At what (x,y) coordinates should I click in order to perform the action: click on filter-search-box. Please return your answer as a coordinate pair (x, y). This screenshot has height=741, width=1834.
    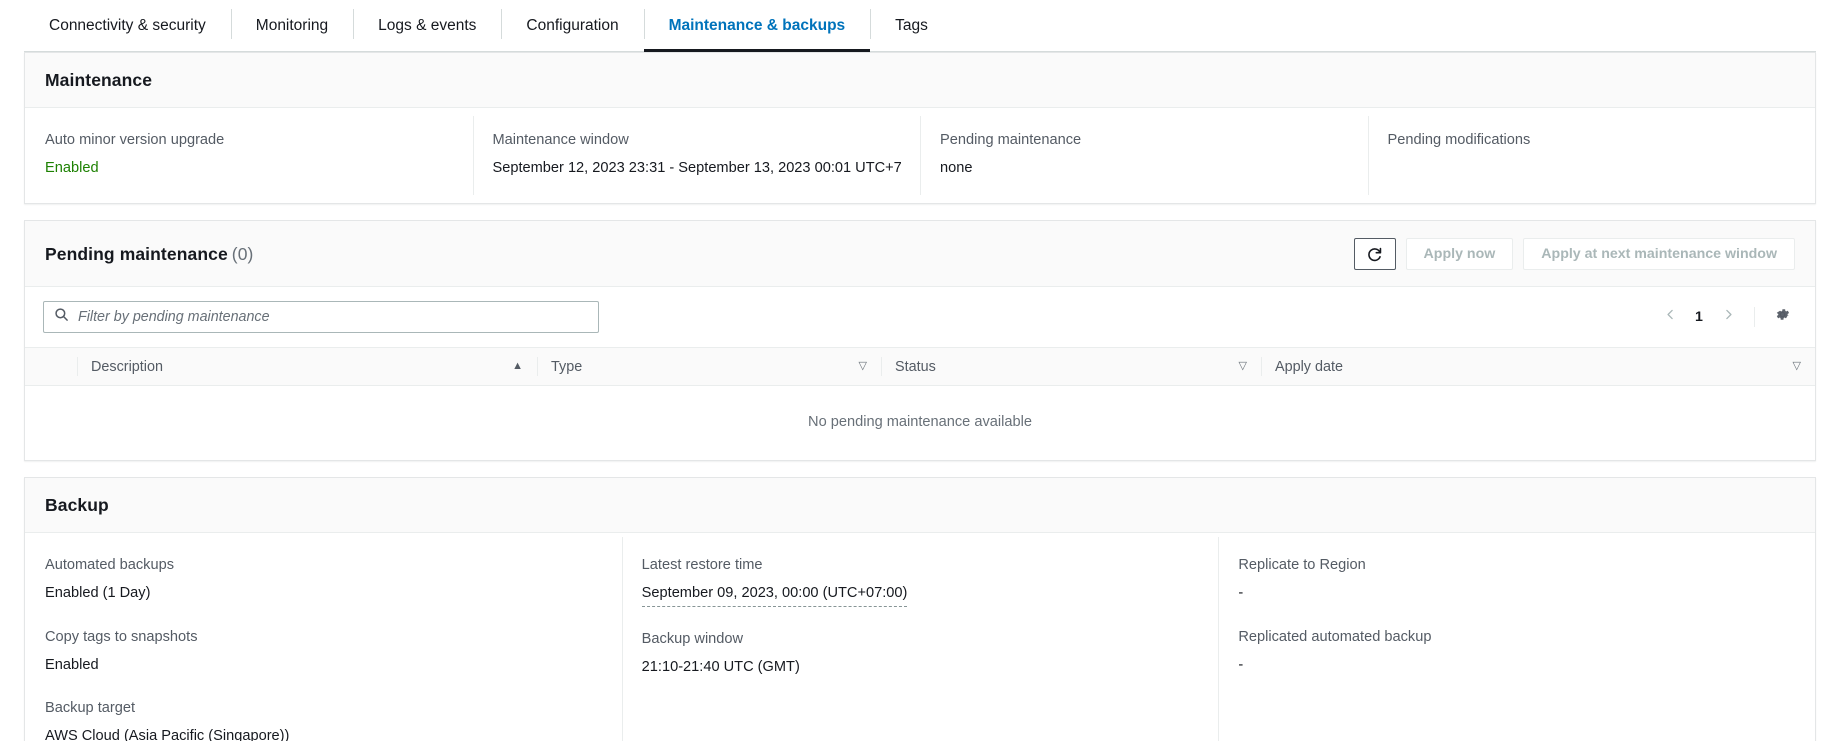
    Looking at the image, I should click on (321, 317).